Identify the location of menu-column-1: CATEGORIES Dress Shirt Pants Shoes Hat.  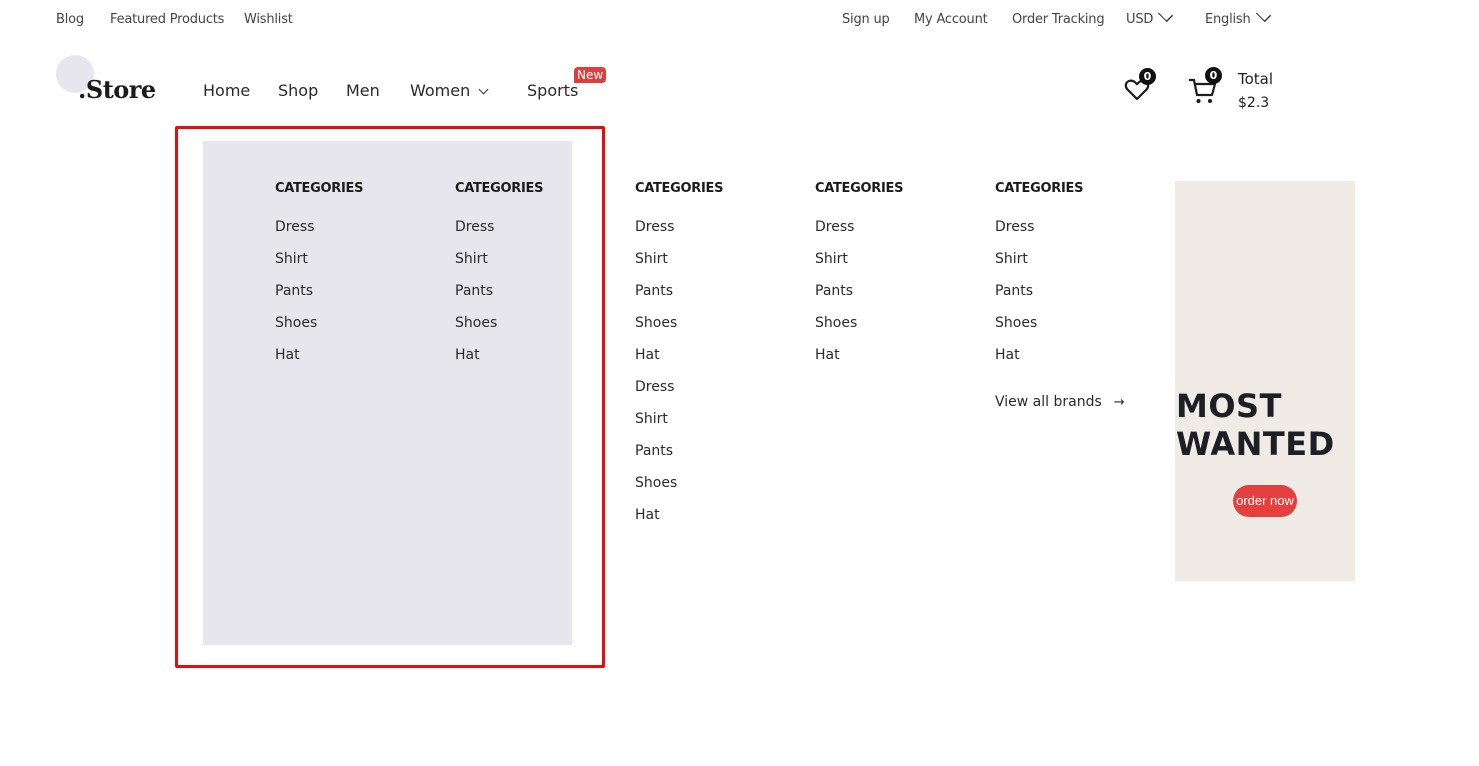
(319, 279).